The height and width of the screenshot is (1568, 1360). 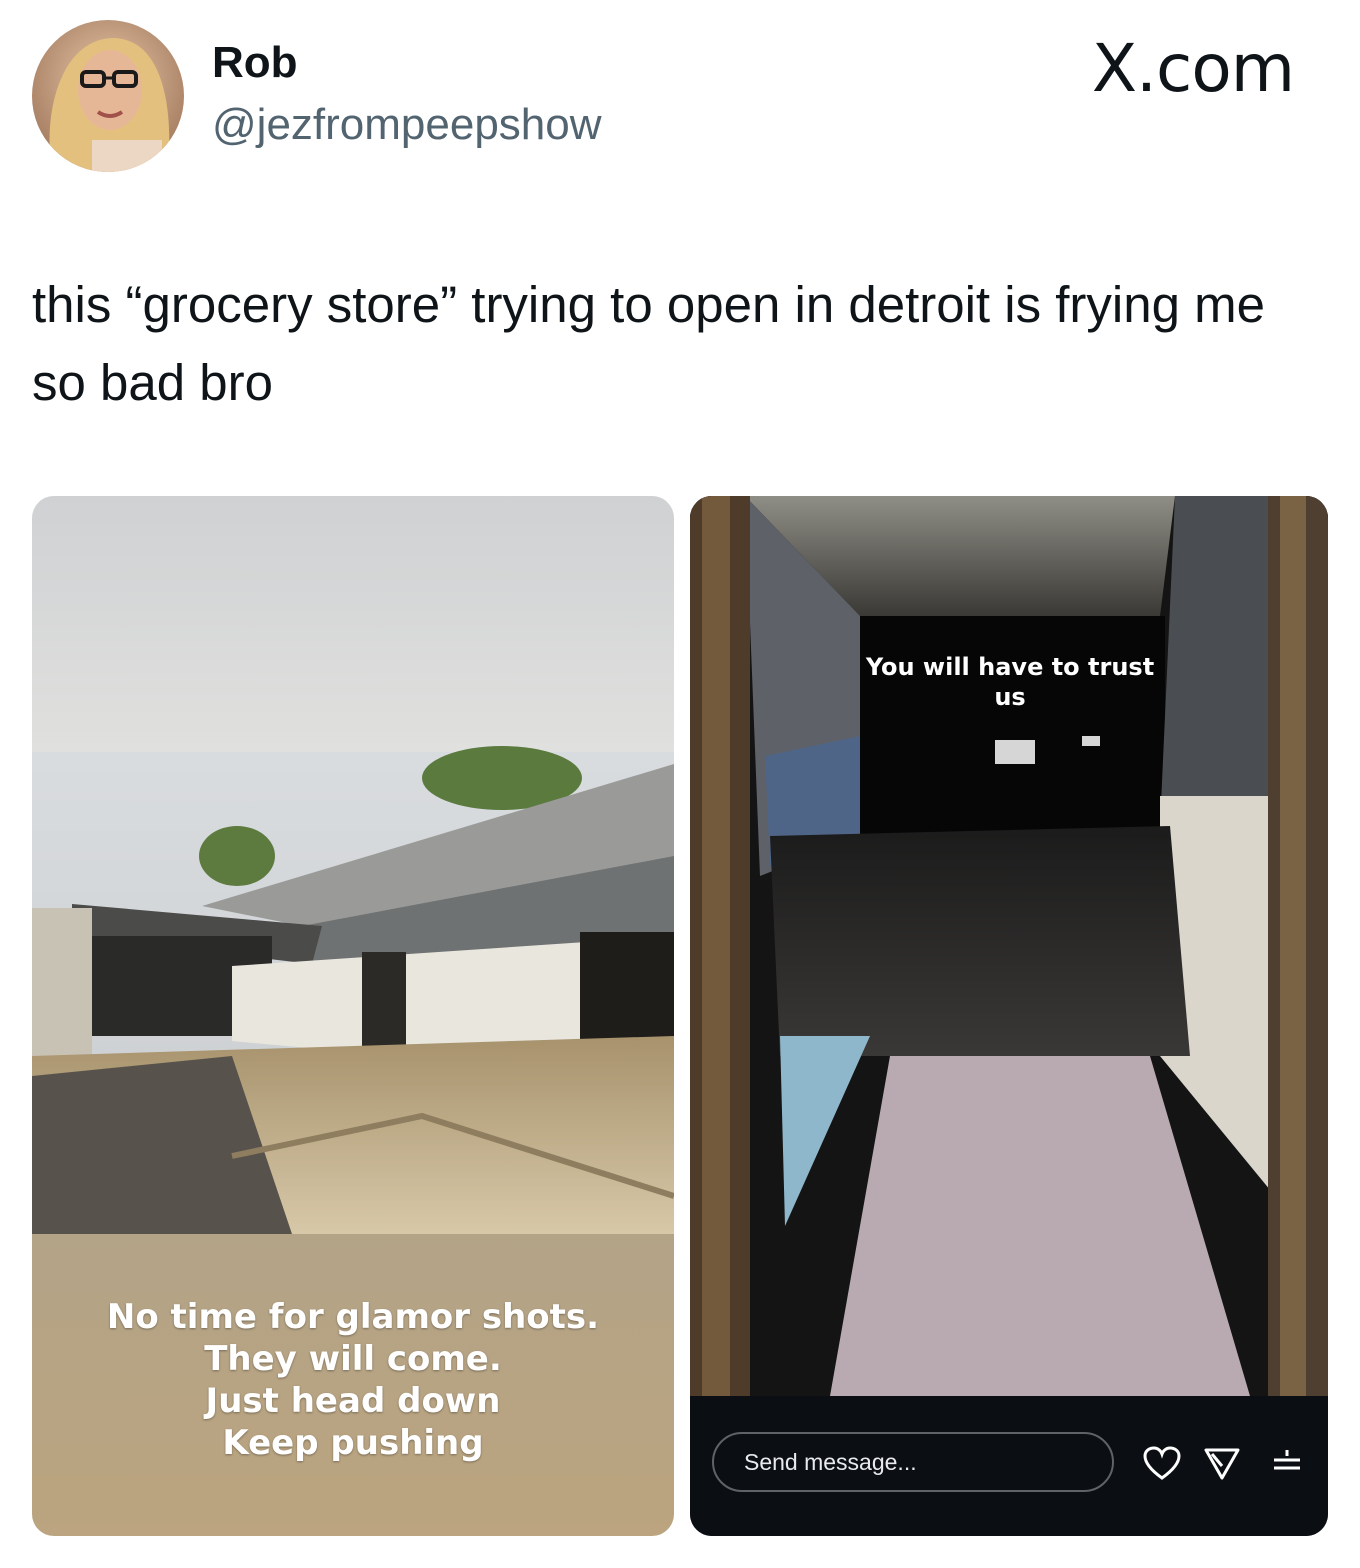 What do you see at coordinates (407, 125) in the screenshot?
I see `user-handle: @jezfrompeepshow` at bounding box center [407, 125].